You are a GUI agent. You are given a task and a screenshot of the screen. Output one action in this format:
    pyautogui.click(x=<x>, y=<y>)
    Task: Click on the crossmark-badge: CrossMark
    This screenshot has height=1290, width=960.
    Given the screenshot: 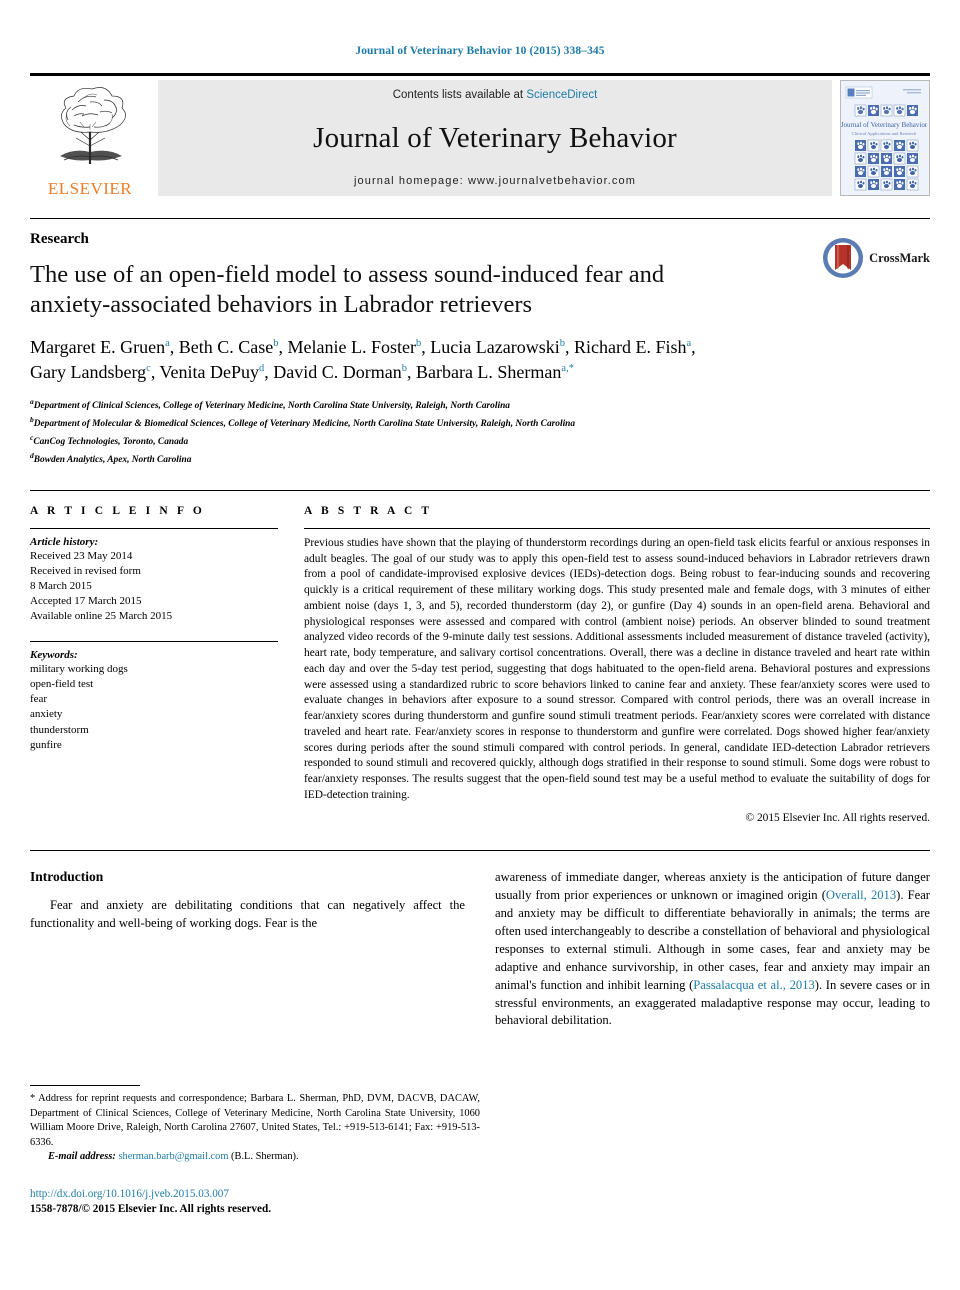 What is the action you would take?
    pyautogui.click(x=876, y=258)
    